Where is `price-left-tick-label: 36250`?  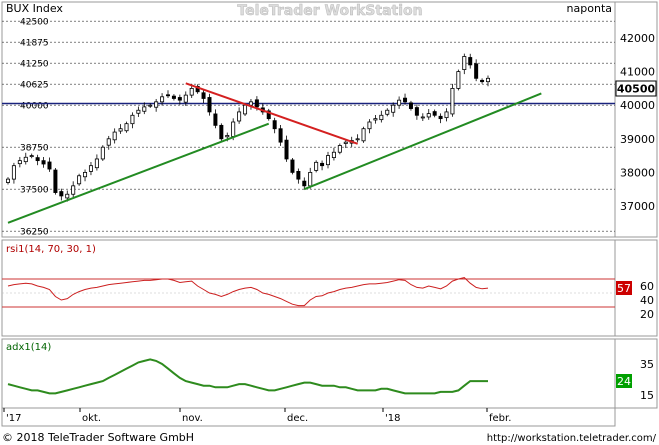
price-left-tick-label: 36250 is located at coordinates (34, 233).